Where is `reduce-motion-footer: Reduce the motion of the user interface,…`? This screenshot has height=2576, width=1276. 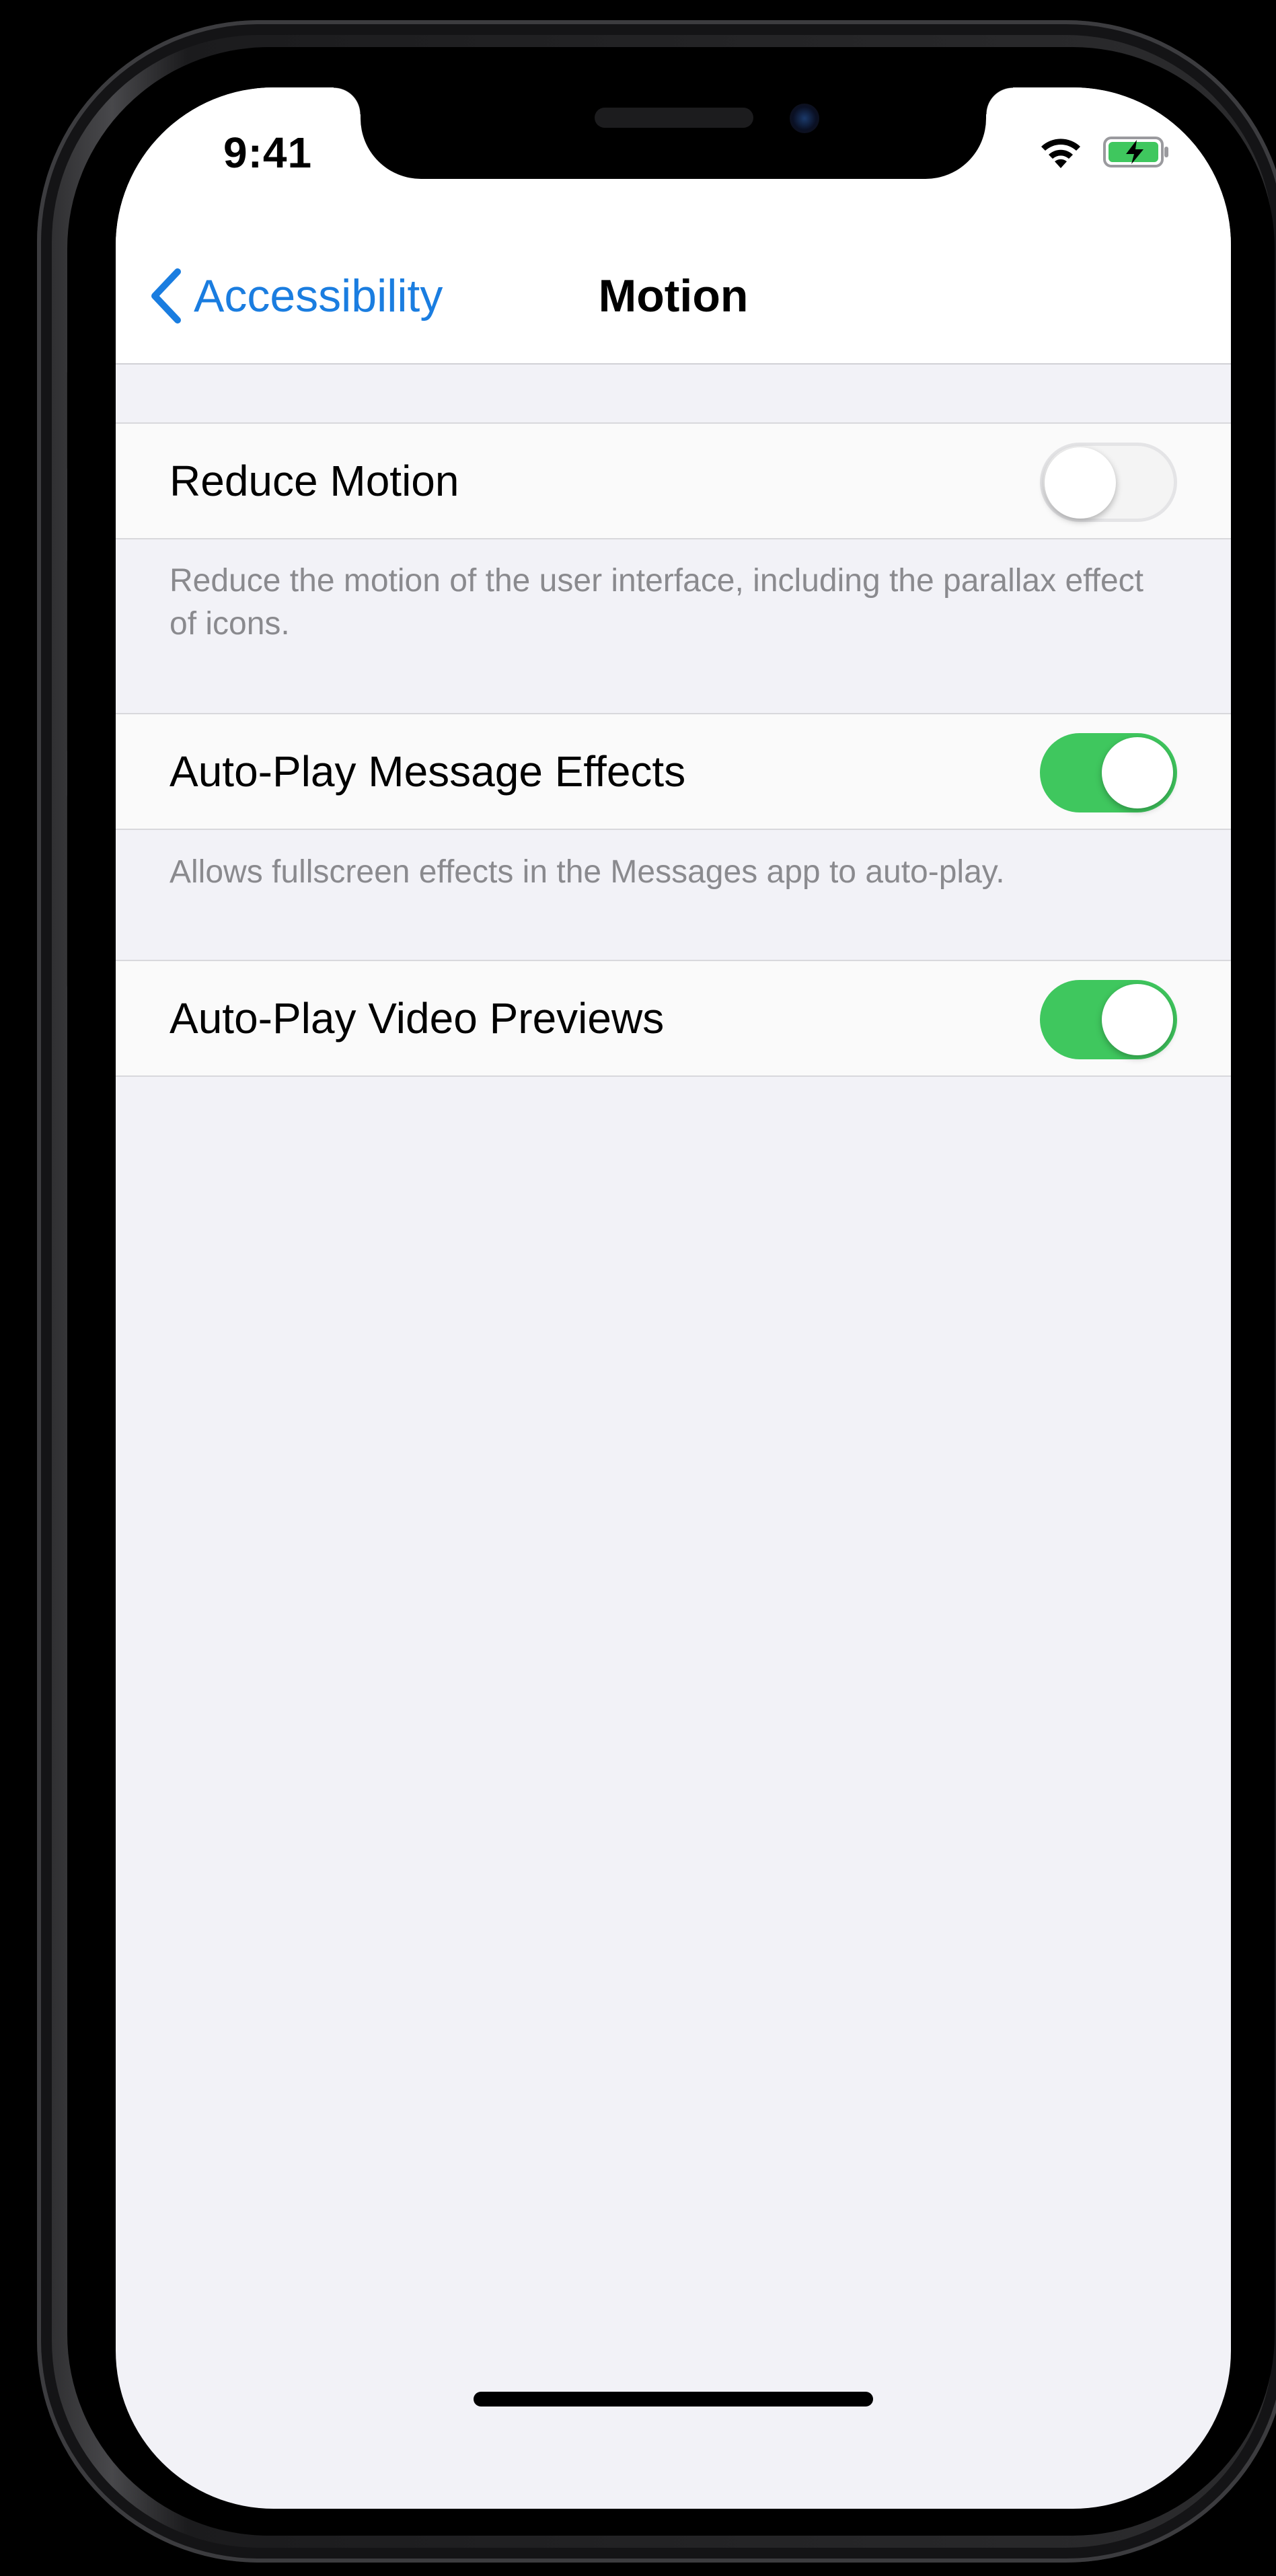 reduce-motion-footer: Reduce the motion of the user interface,… is located at coordinates (656, 602).